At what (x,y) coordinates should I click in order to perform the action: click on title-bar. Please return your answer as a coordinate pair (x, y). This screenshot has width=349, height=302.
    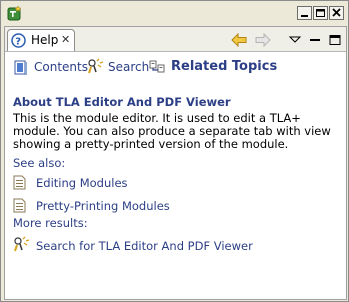
    Looking at the image, I should click on (174, 13).